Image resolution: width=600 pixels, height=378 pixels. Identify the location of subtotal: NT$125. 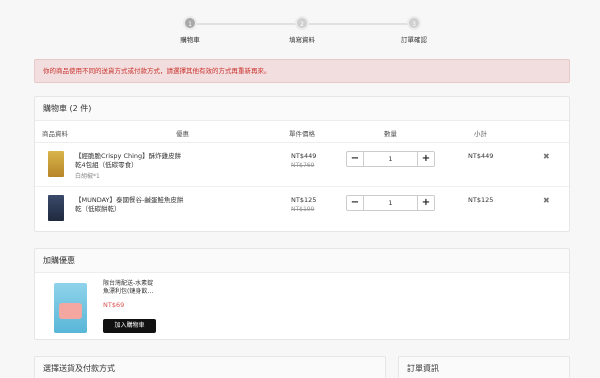
(481, 200).